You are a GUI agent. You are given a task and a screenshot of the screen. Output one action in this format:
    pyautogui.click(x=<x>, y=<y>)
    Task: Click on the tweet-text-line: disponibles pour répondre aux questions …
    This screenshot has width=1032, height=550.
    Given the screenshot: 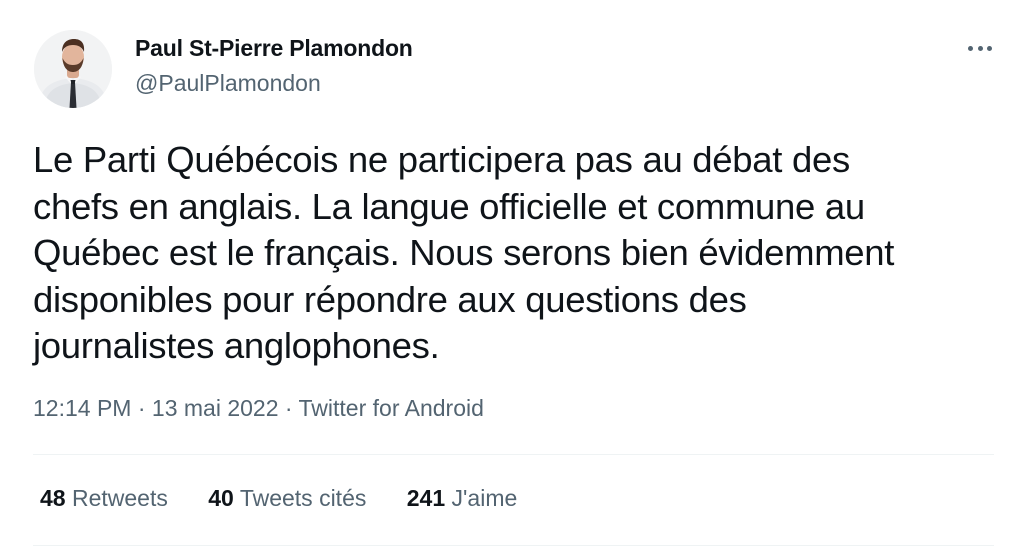 What is the action you would take?
    pyautogui.click(x=390, y=299)
    